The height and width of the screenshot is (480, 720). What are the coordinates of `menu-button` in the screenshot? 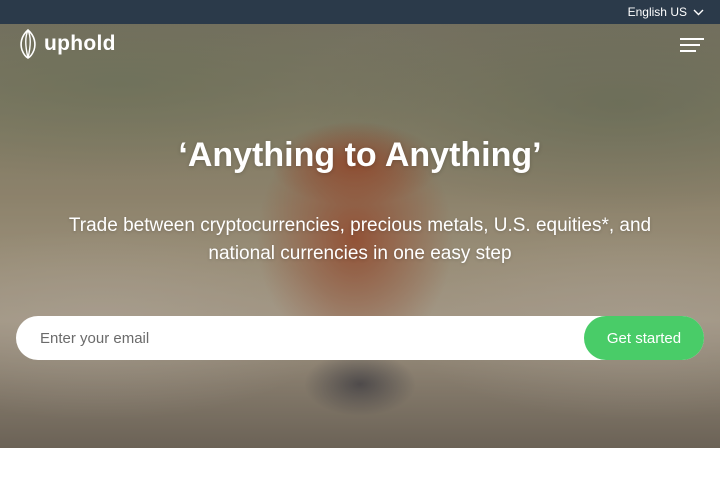 It's located at (692, 45).